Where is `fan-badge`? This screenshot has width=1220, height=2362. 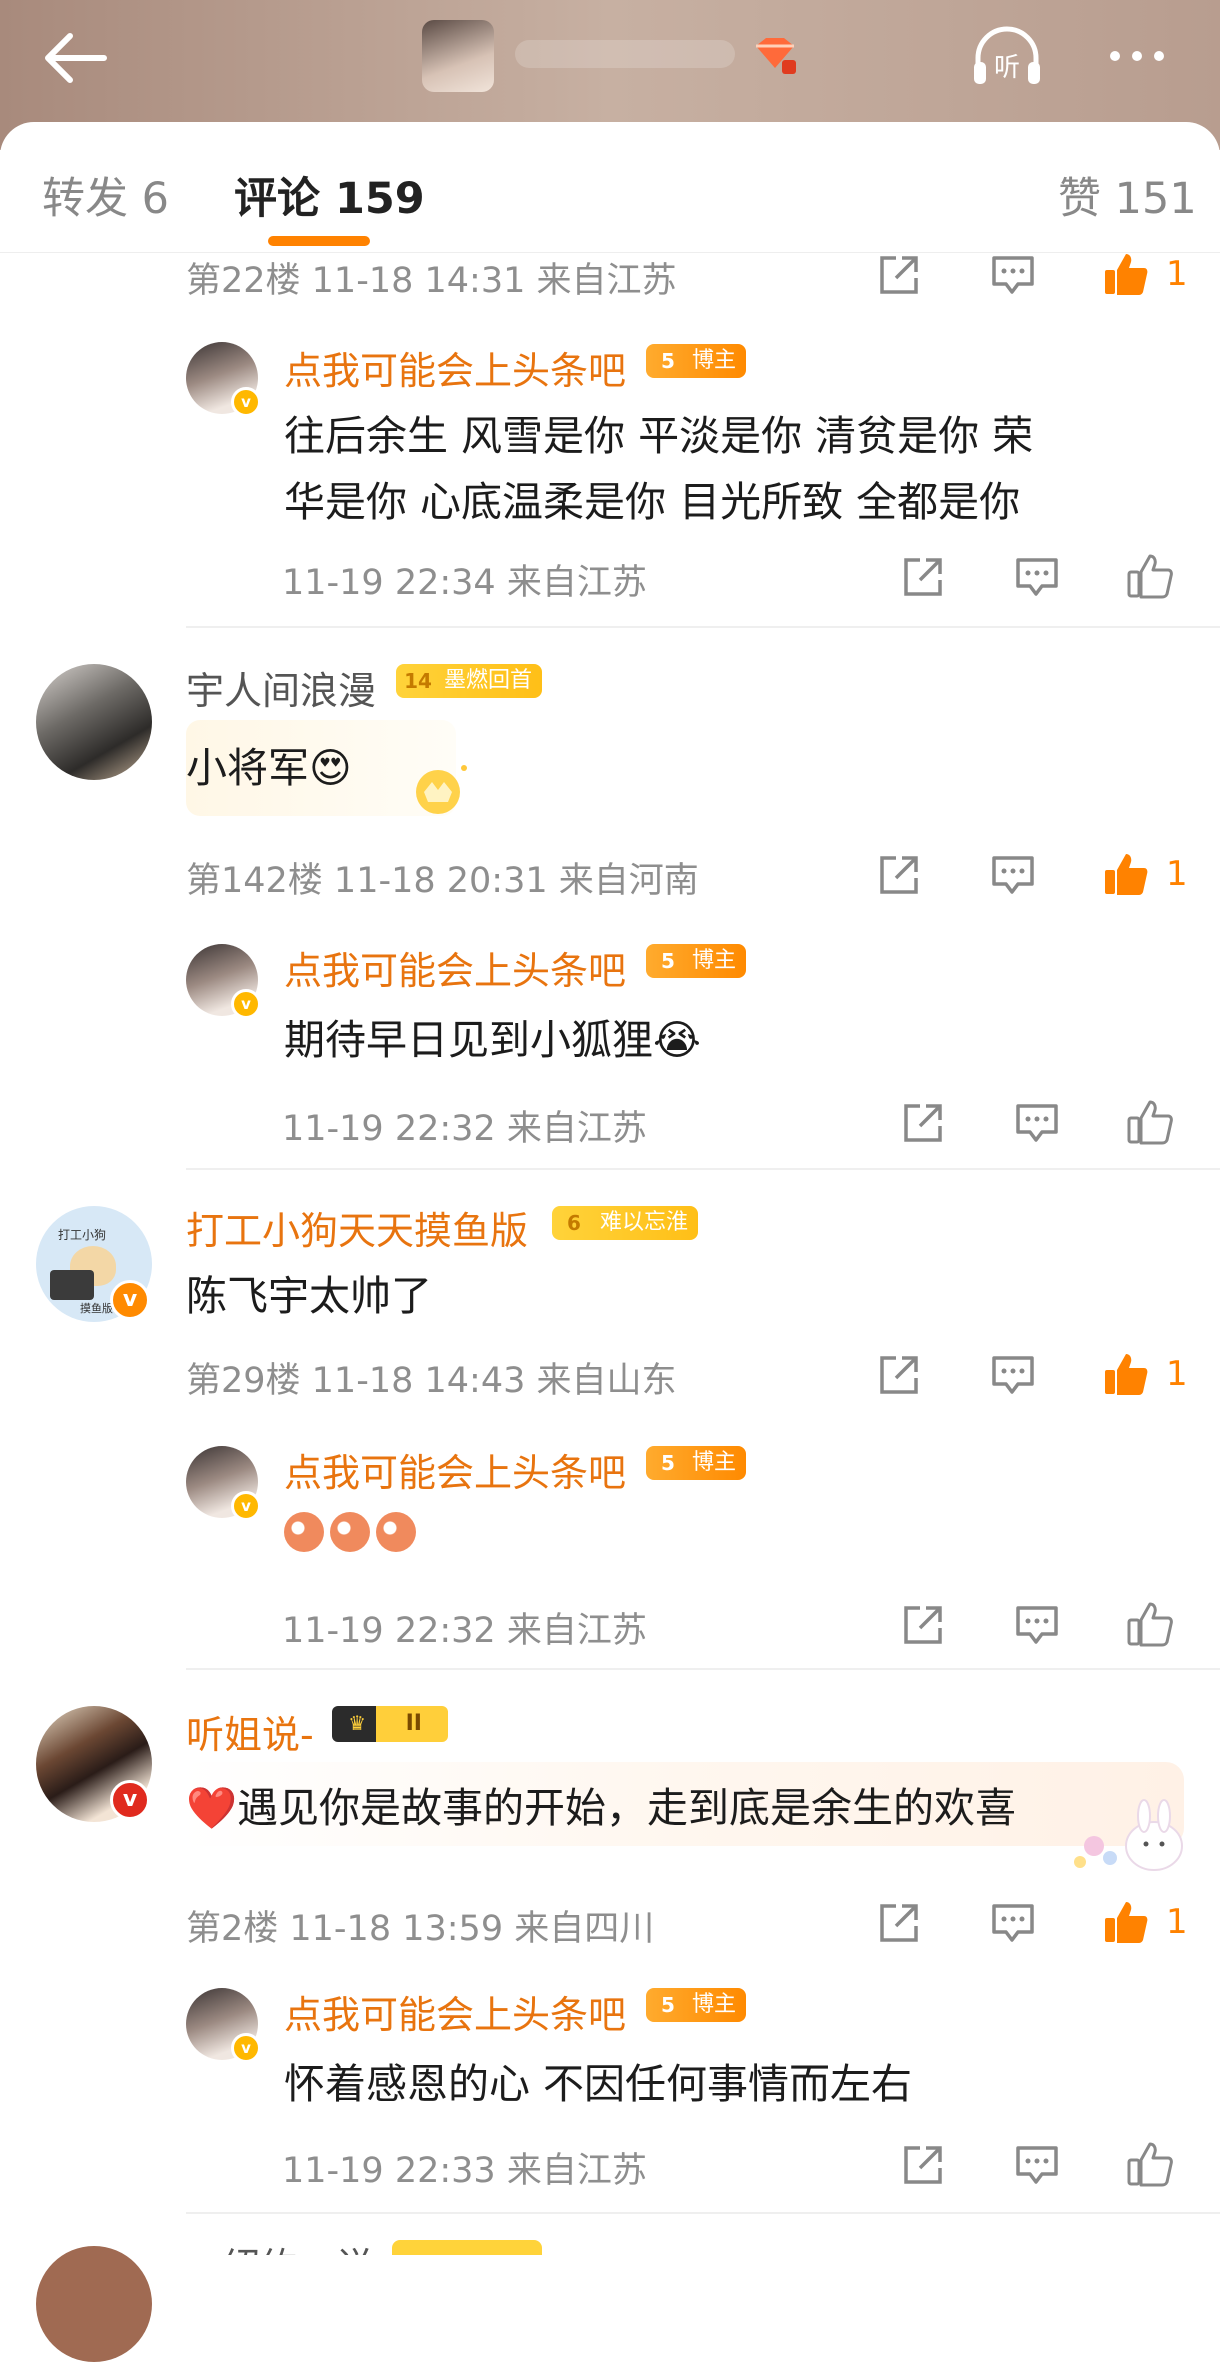 fan-badge is located at coordinates (467, 2247).